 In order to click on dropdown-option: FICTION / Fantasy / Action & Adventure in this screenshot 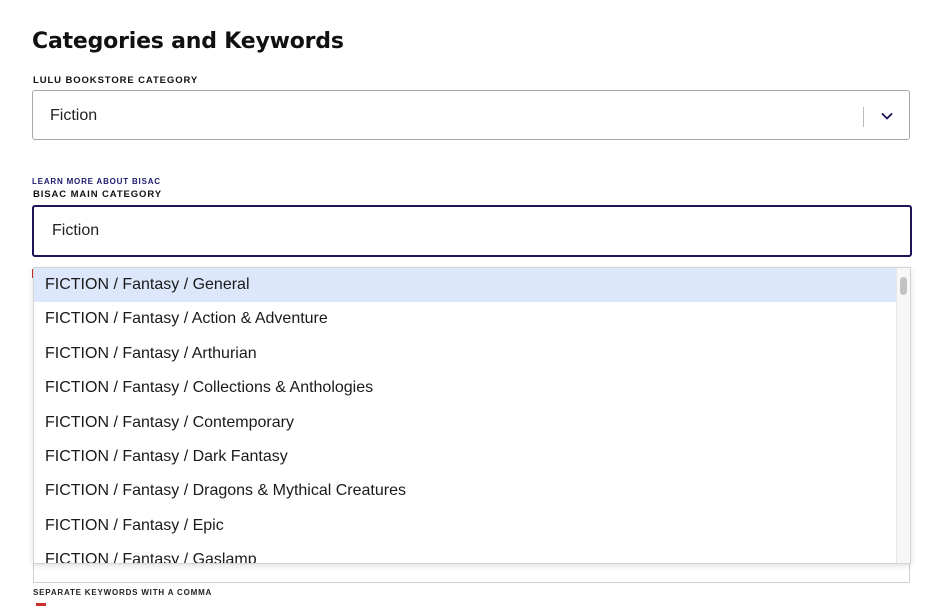, I will do `click(465, 319)`.